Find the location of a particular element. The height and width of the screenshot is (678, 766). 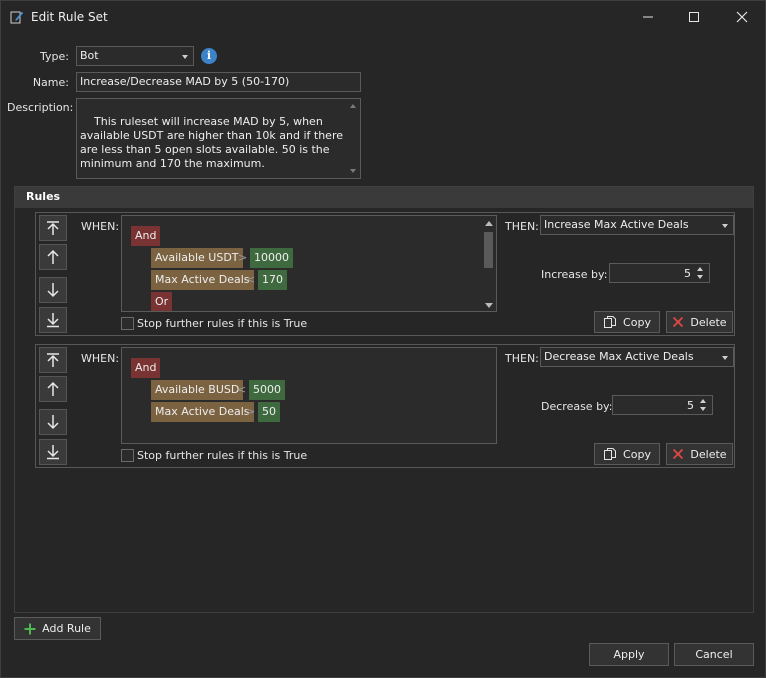

action-select: Increase Max Active Deals is located at coordinates (637, 225).